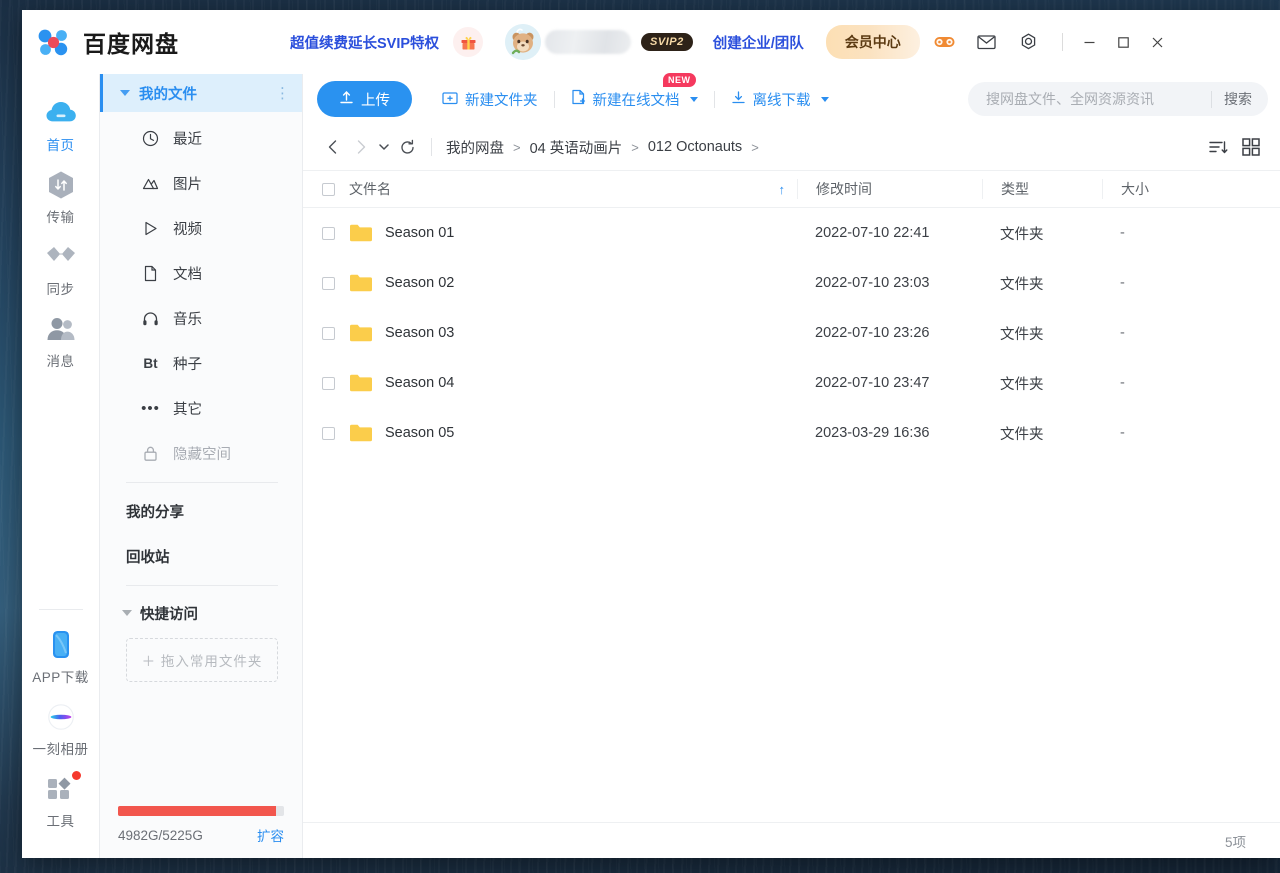 The height and width of the screenshot is (873, 1280). Describe the element at coordinates (468, 42) in the screenshot. I see `gift-icon` at that location.